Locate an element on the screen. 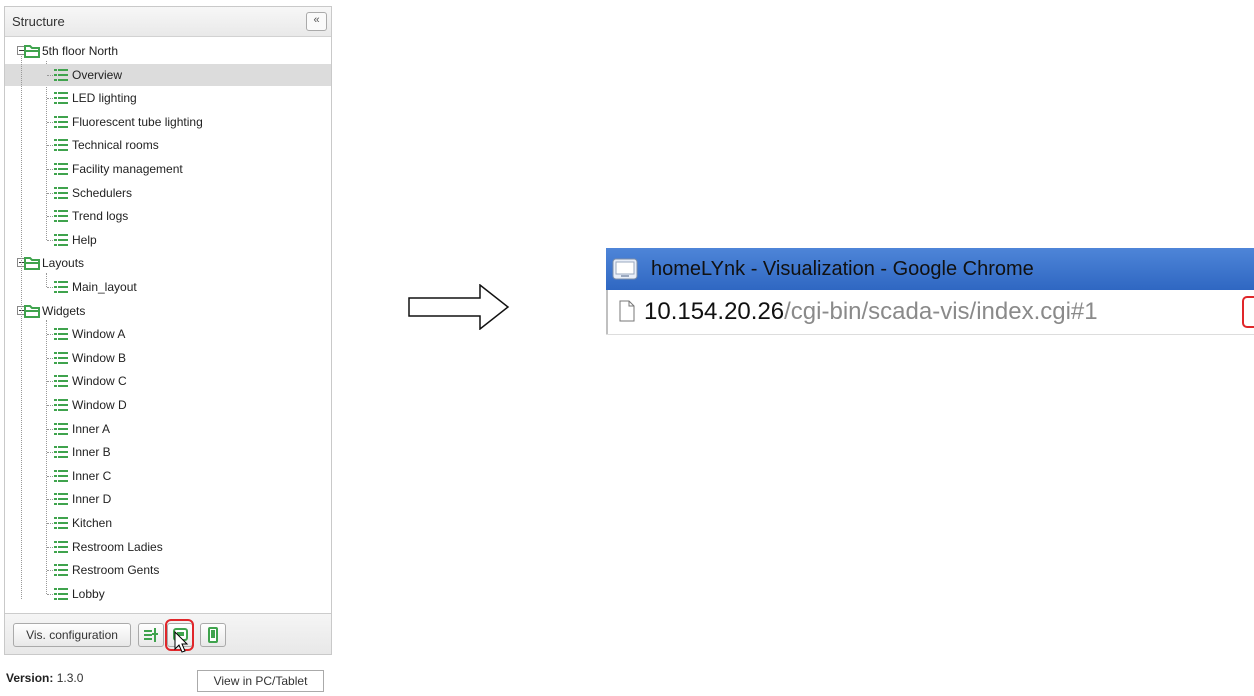  tree-item-label: Inner B is located at coordinates (91, 452).